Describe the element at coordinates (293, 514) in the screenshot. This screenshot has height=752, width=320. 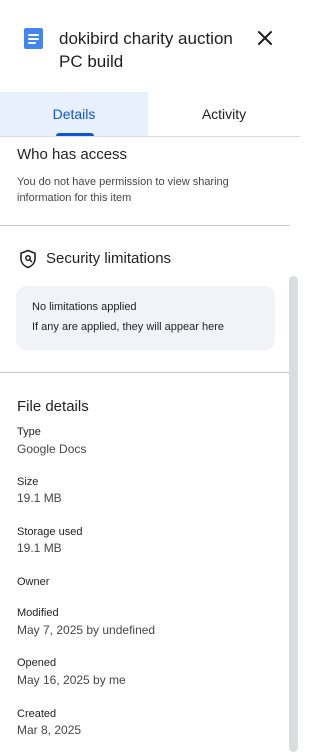
I see `scrollbar-thumb` at that location.